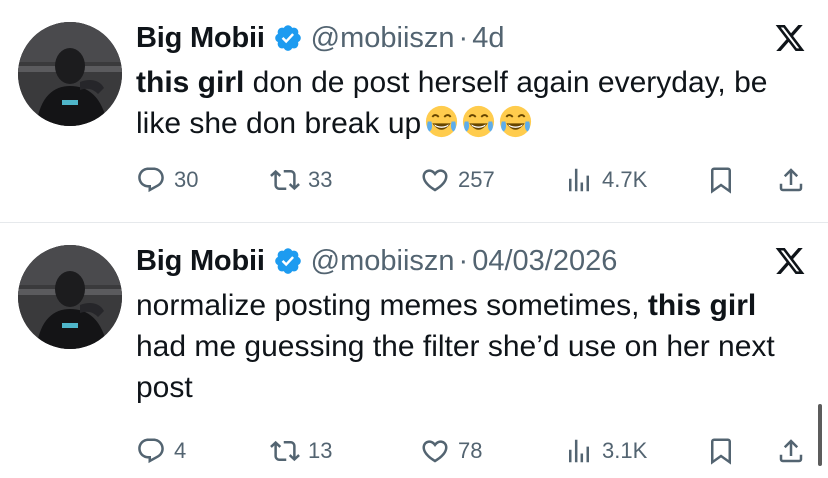 The height and width of the screenshot is (478, 828). I want to click on repost-button: 33, so click(301, 180).